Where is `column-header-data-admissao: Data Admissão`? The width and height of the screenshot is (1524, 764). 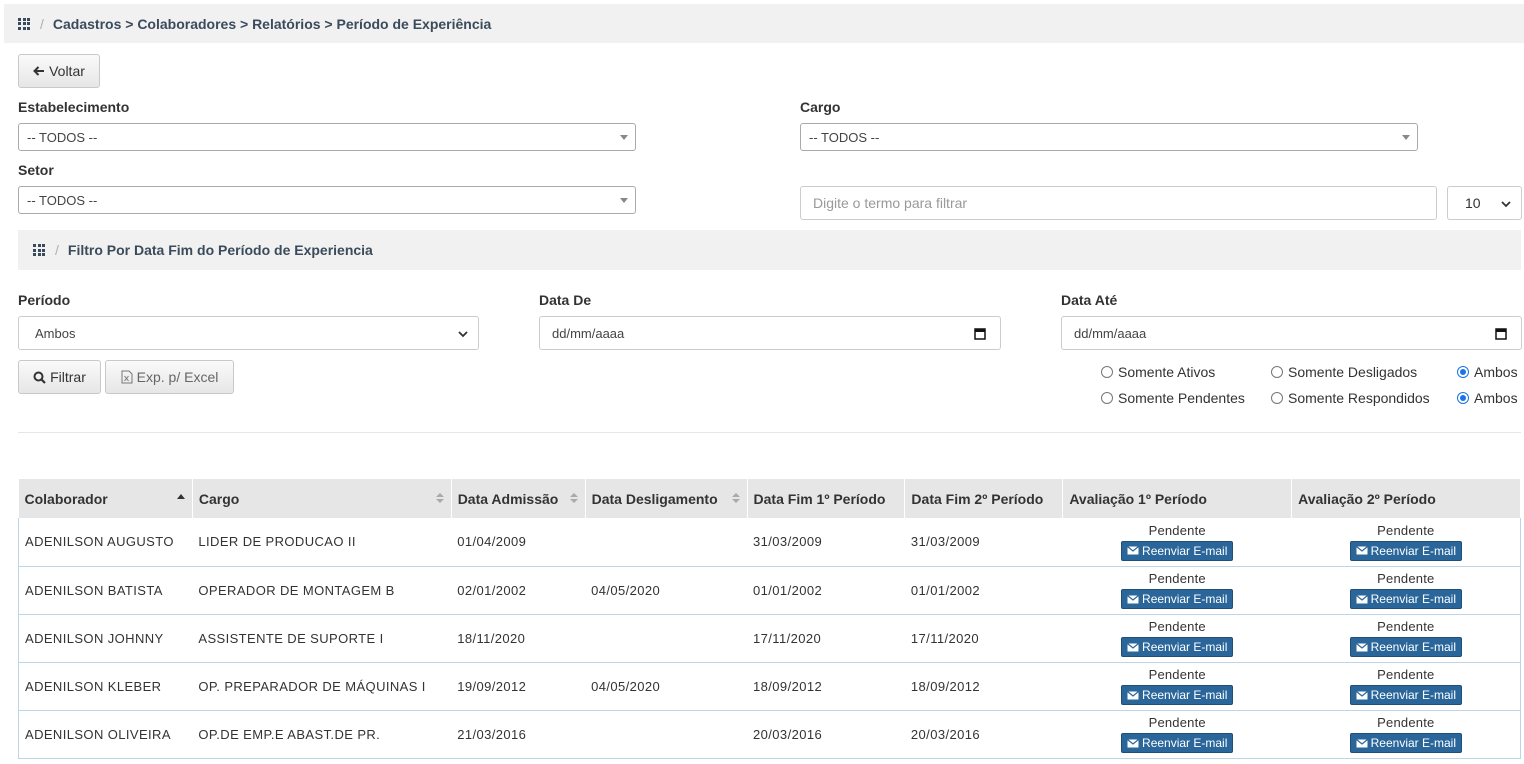 column-header-data-admissao: Data Admissão is located at coordinates (518, 498).